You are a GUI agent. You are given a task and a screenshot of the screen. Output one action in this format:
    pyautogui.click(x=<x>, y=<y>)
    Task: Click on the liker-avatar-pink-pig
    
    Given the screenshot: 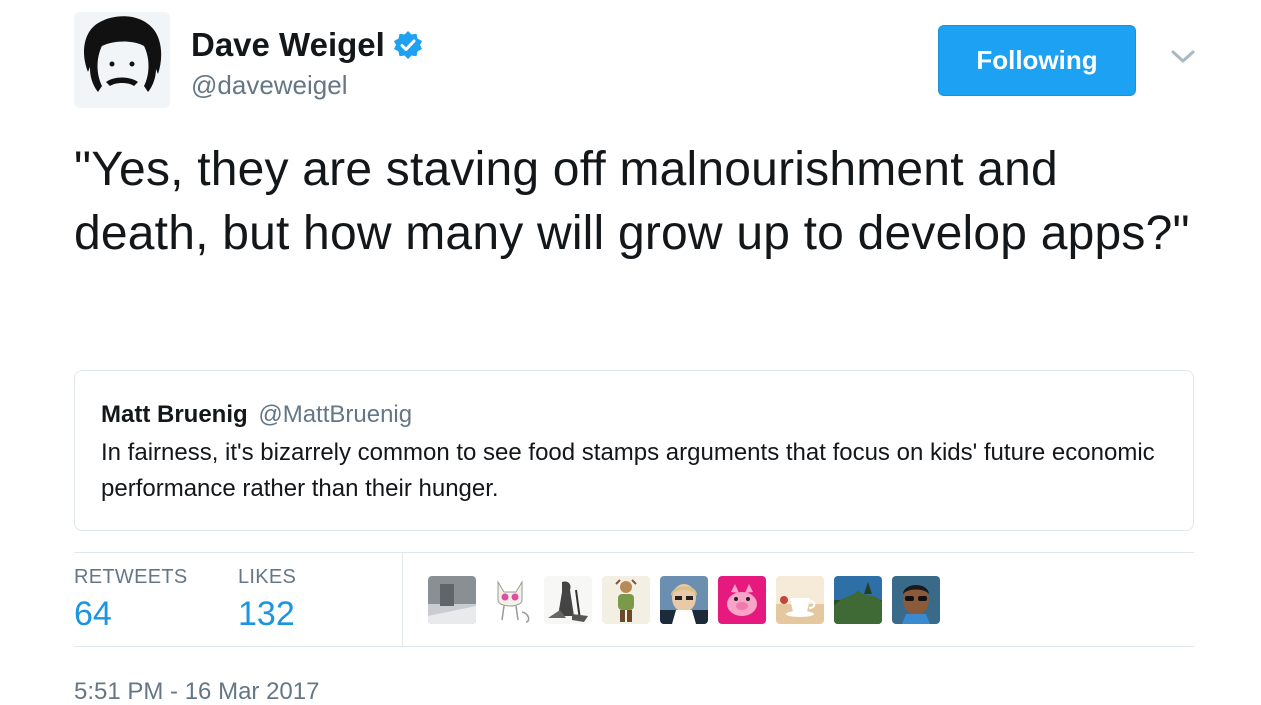 What is the action you would take?
    pyautogui.click(x=742, y=600)
    